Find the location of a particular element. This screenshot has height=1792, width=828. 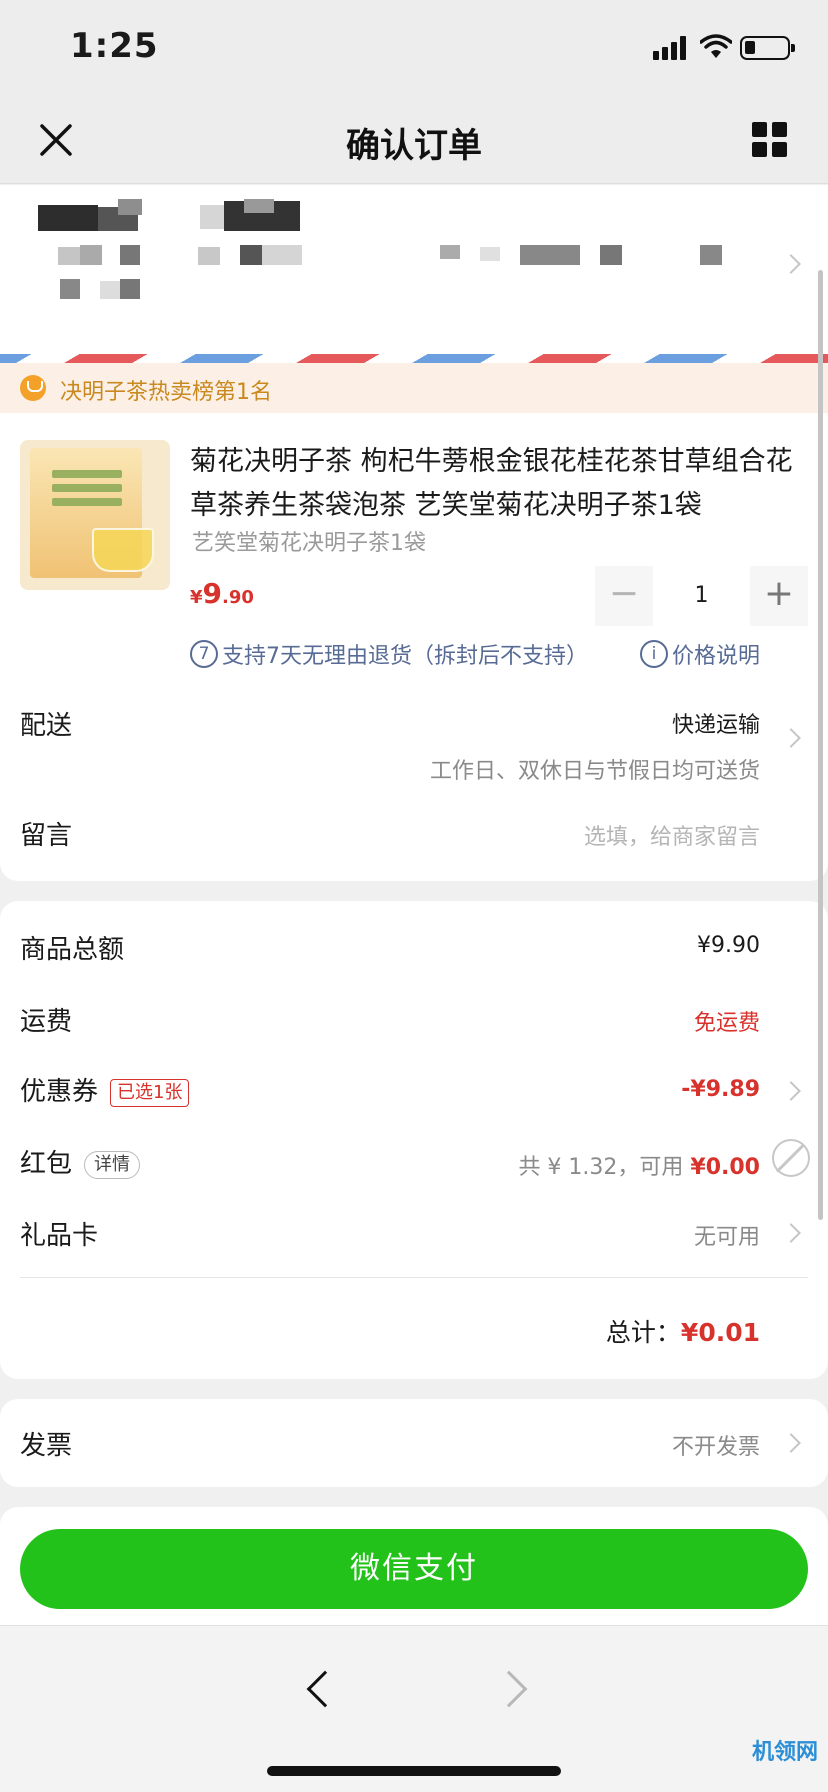

invoice-row: 发票 不开发票 is located at coordinates (414, 1443).